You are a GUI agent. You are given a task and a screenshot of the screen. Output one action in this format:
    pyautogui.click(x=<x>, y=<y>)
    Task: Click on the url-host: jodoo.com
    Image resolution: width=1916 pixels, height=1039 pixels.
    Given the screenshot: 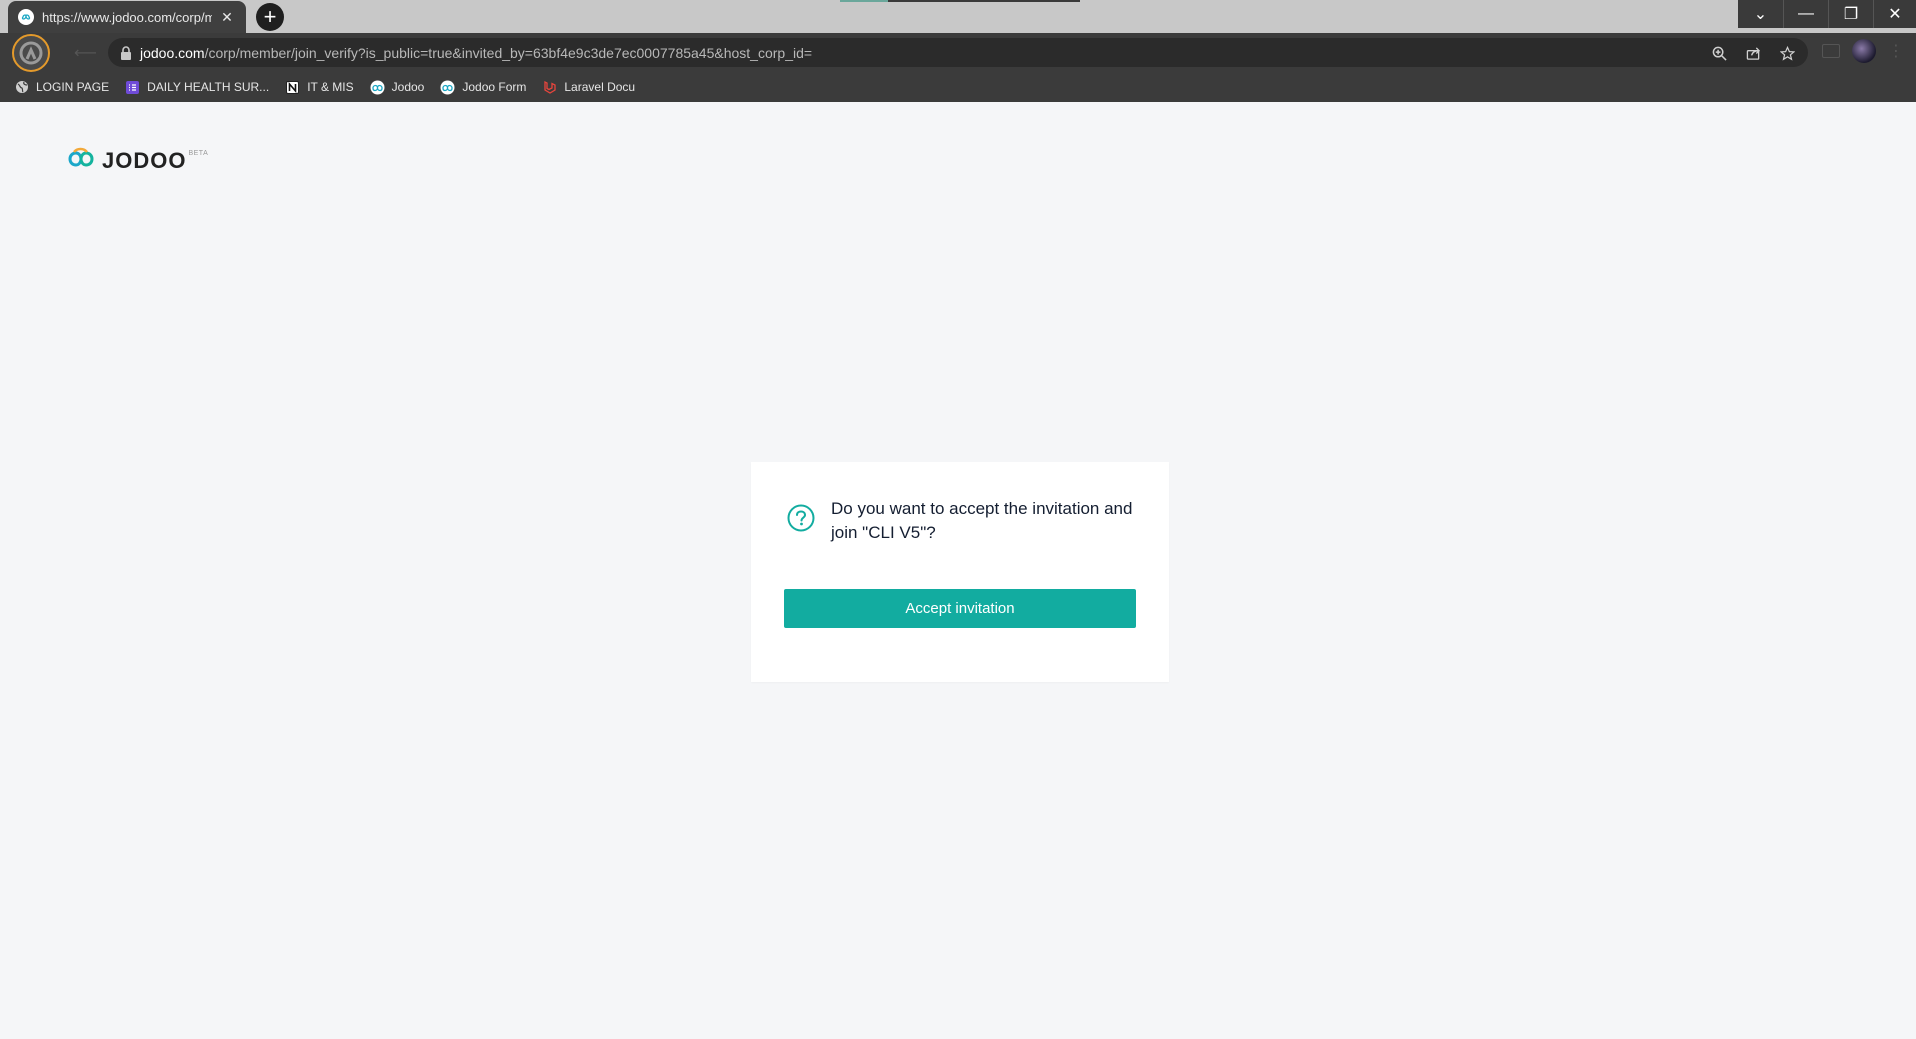 What is the action you would take?
    pyautogui.click(x=172, y=52)
    